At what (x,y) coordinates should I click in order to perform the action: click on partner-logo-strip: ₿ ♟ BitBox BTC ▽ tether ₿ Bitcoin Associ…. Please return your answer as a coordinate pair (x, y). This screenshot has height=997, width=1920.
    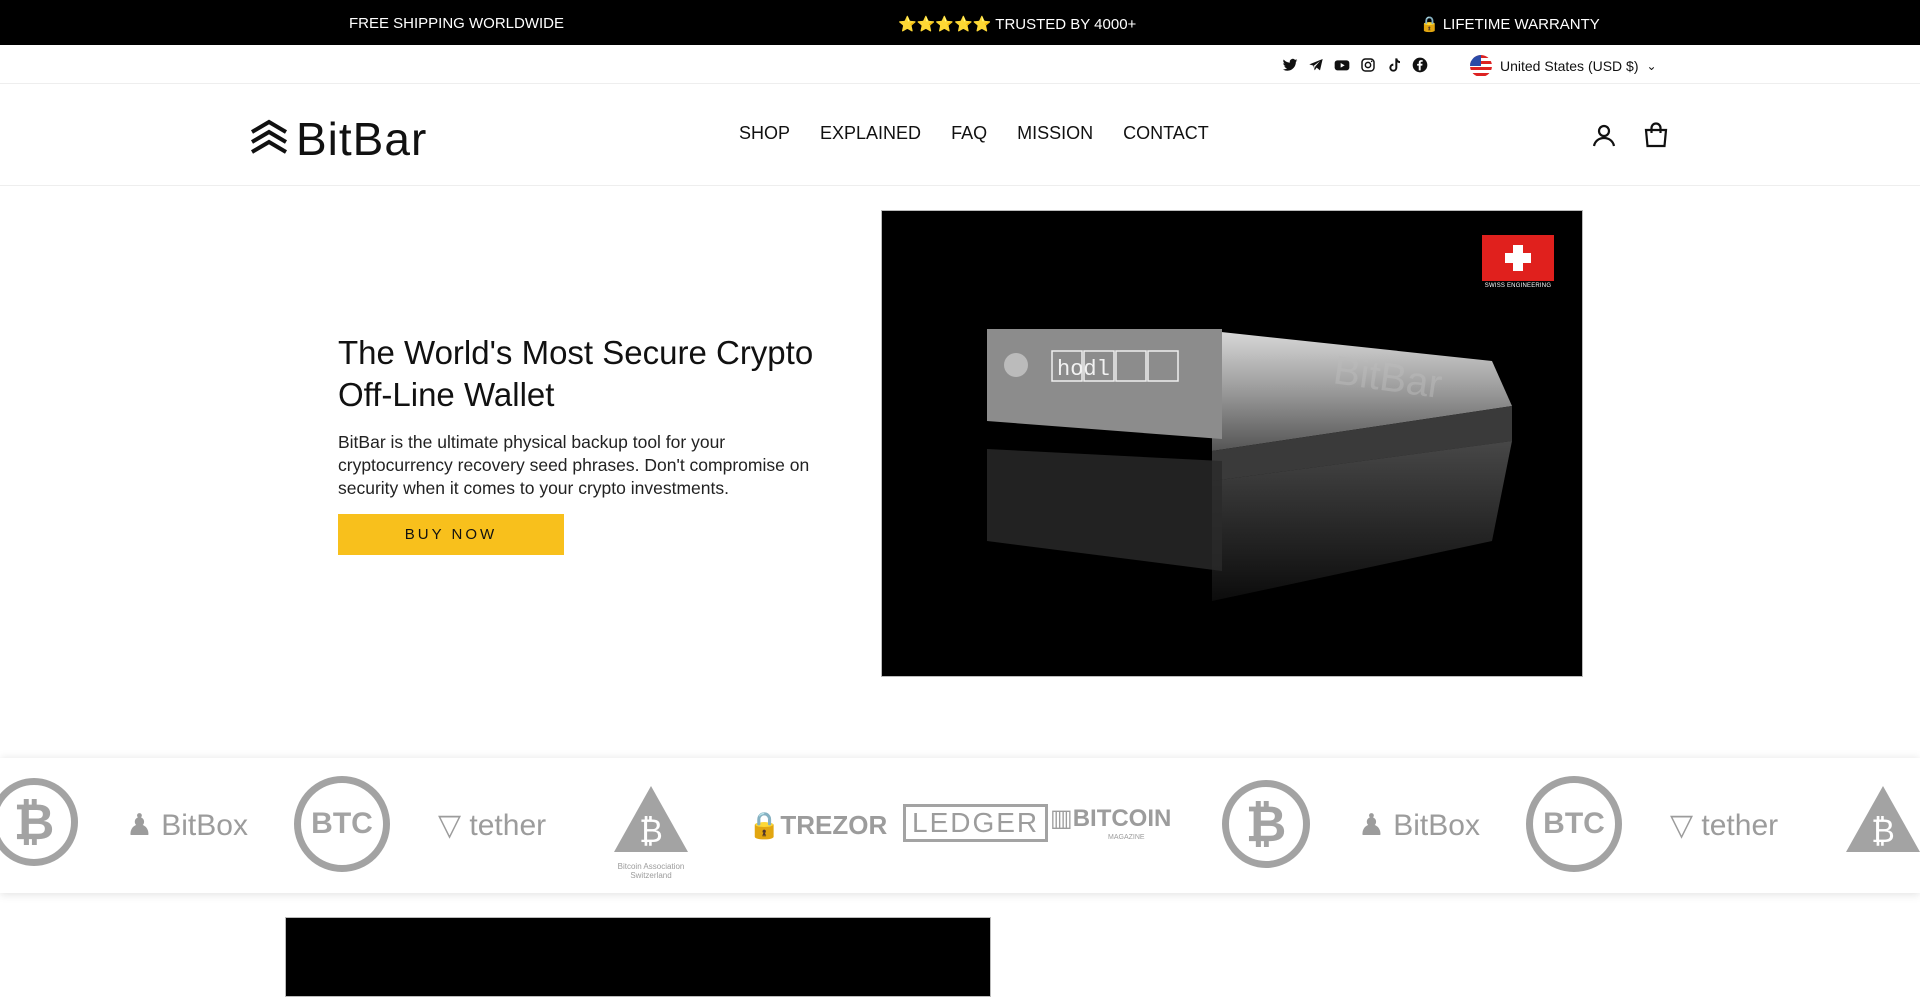
    Looking at the image, I should click on (960, 825).